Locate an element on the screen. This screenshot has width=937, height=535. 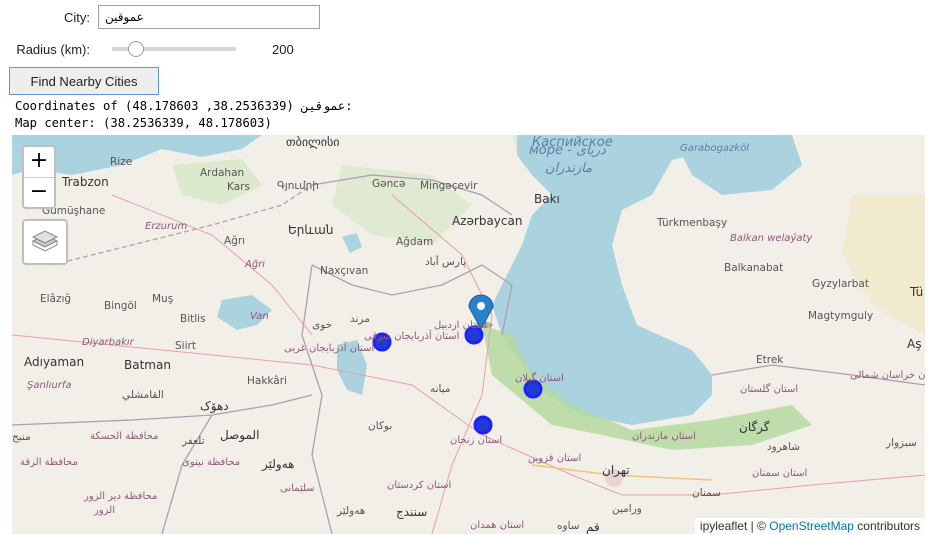
map-label: استان گیلان is located at coordinates (539, 378).